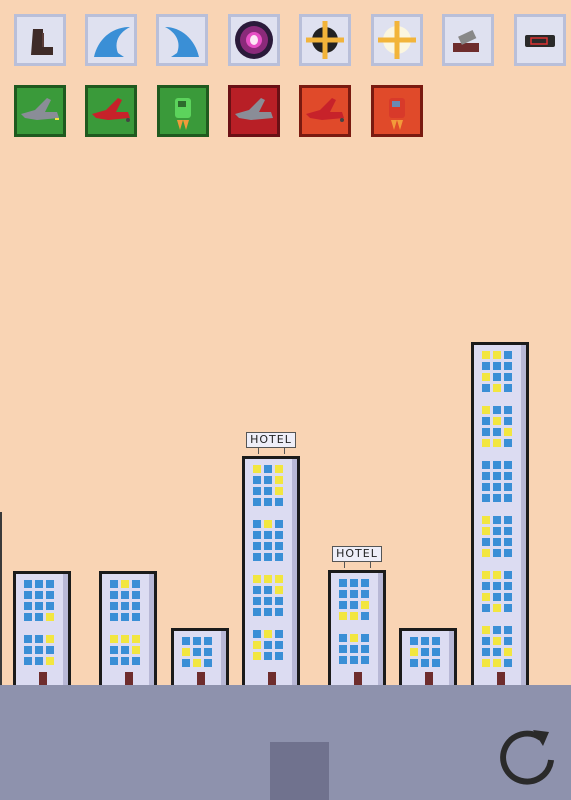  I want to click on plane-gray-red-tile, so click(254, 111).